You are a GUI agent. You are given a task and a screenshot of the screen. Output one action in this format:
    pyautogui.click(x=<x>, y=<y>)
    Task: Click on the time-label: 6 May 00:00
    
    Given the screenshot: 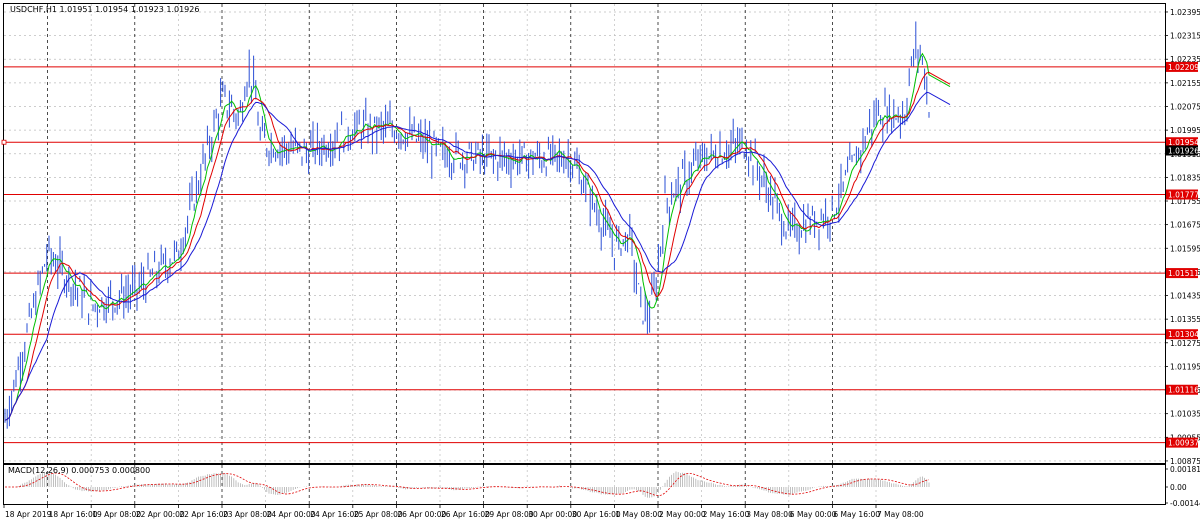 What is the action you would take?
    pyautogui.click(x=813, y=514)
    